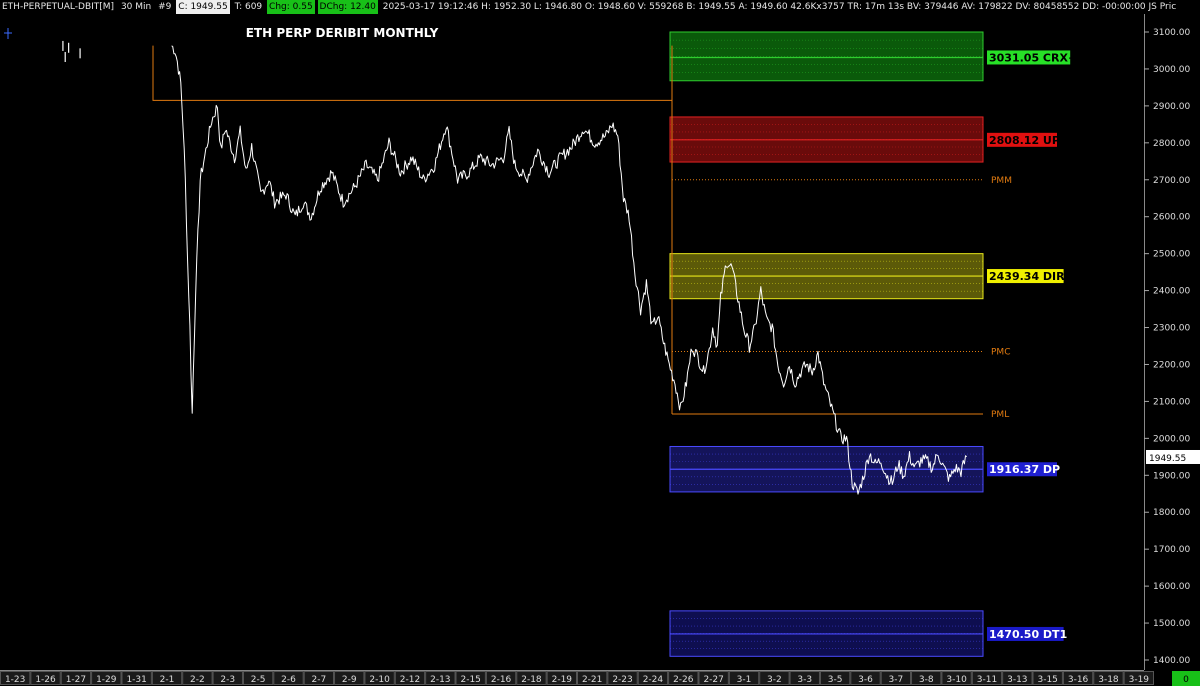 The width and height of the screenshot is (1200, 686). I want to click on y-tick-label: 2900.00, so click(1171, 107).